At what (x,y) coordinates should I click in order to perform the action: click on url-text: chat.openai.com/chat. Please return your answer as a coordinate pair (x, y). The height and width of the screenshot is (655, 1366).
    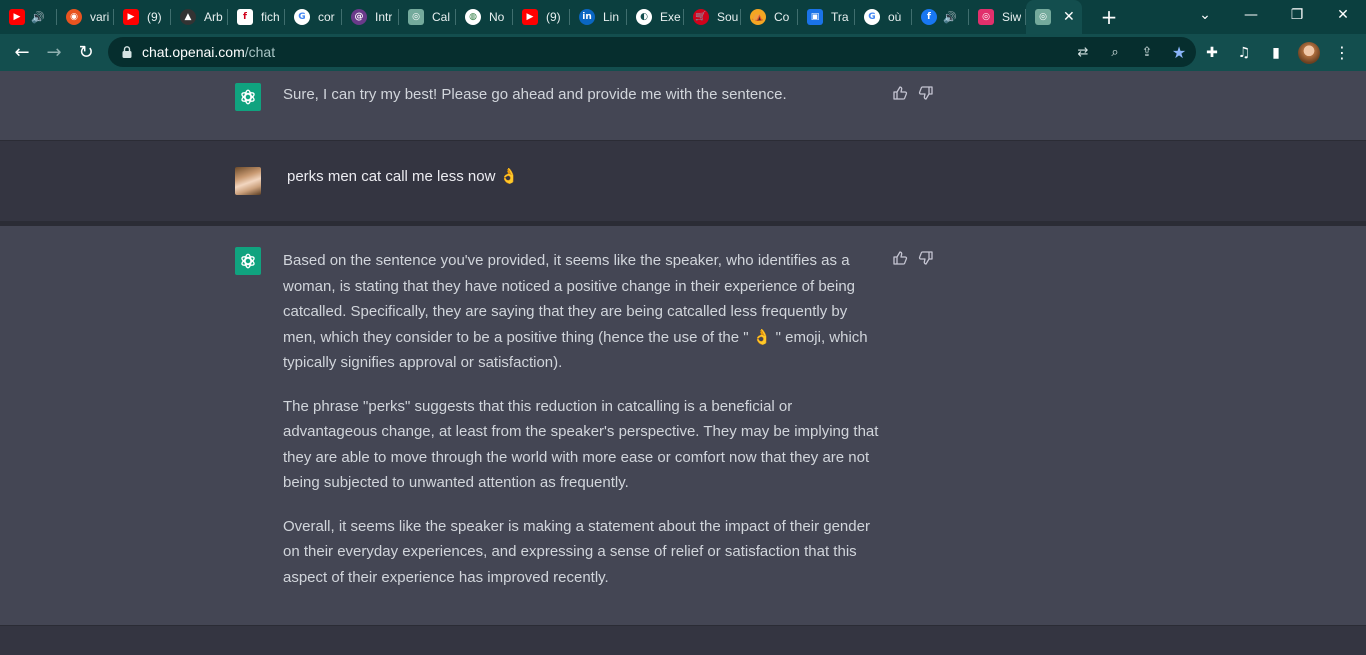
    Looking at the image, I should click on (208, 52).